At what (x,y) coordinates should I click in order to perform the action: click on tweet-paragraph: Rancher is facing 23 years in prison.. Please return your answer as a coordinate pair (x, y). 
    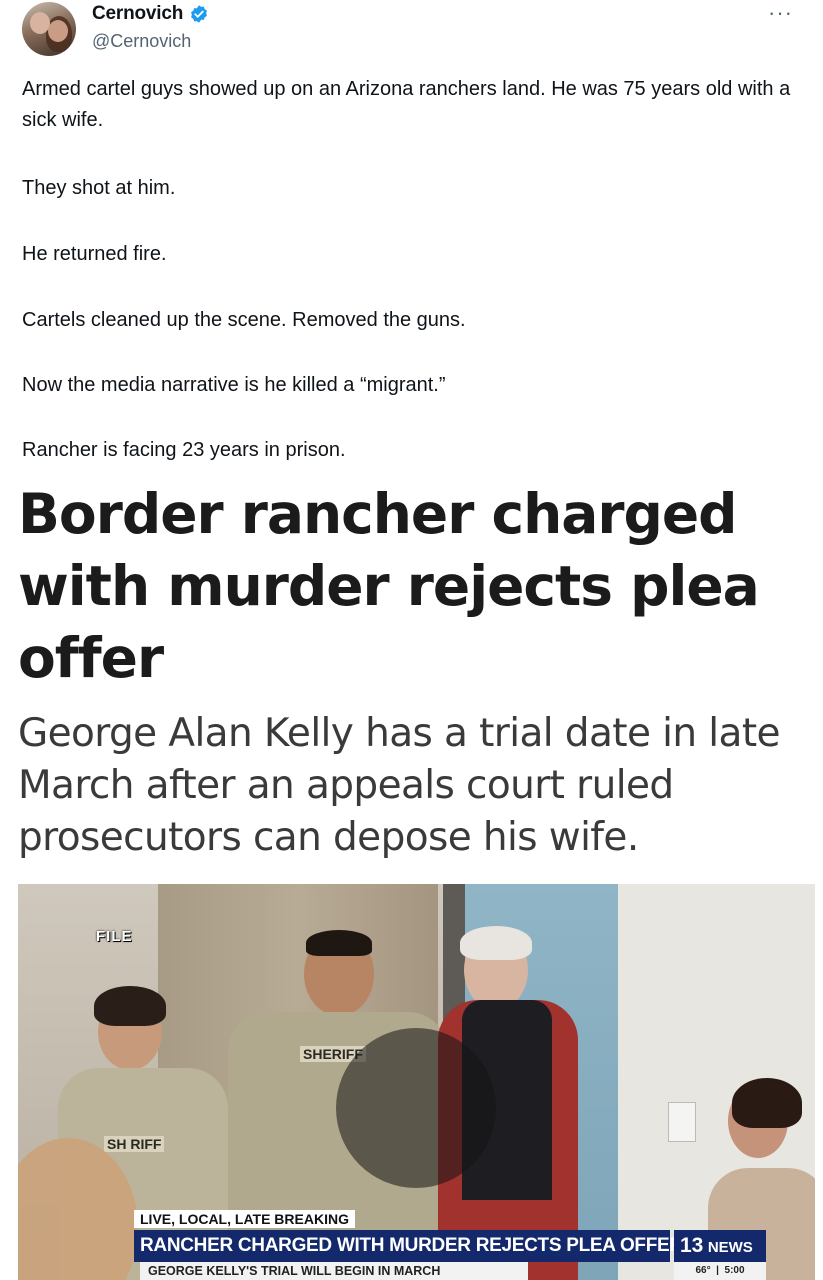
    Looking at the image, I should click on (184, 450).